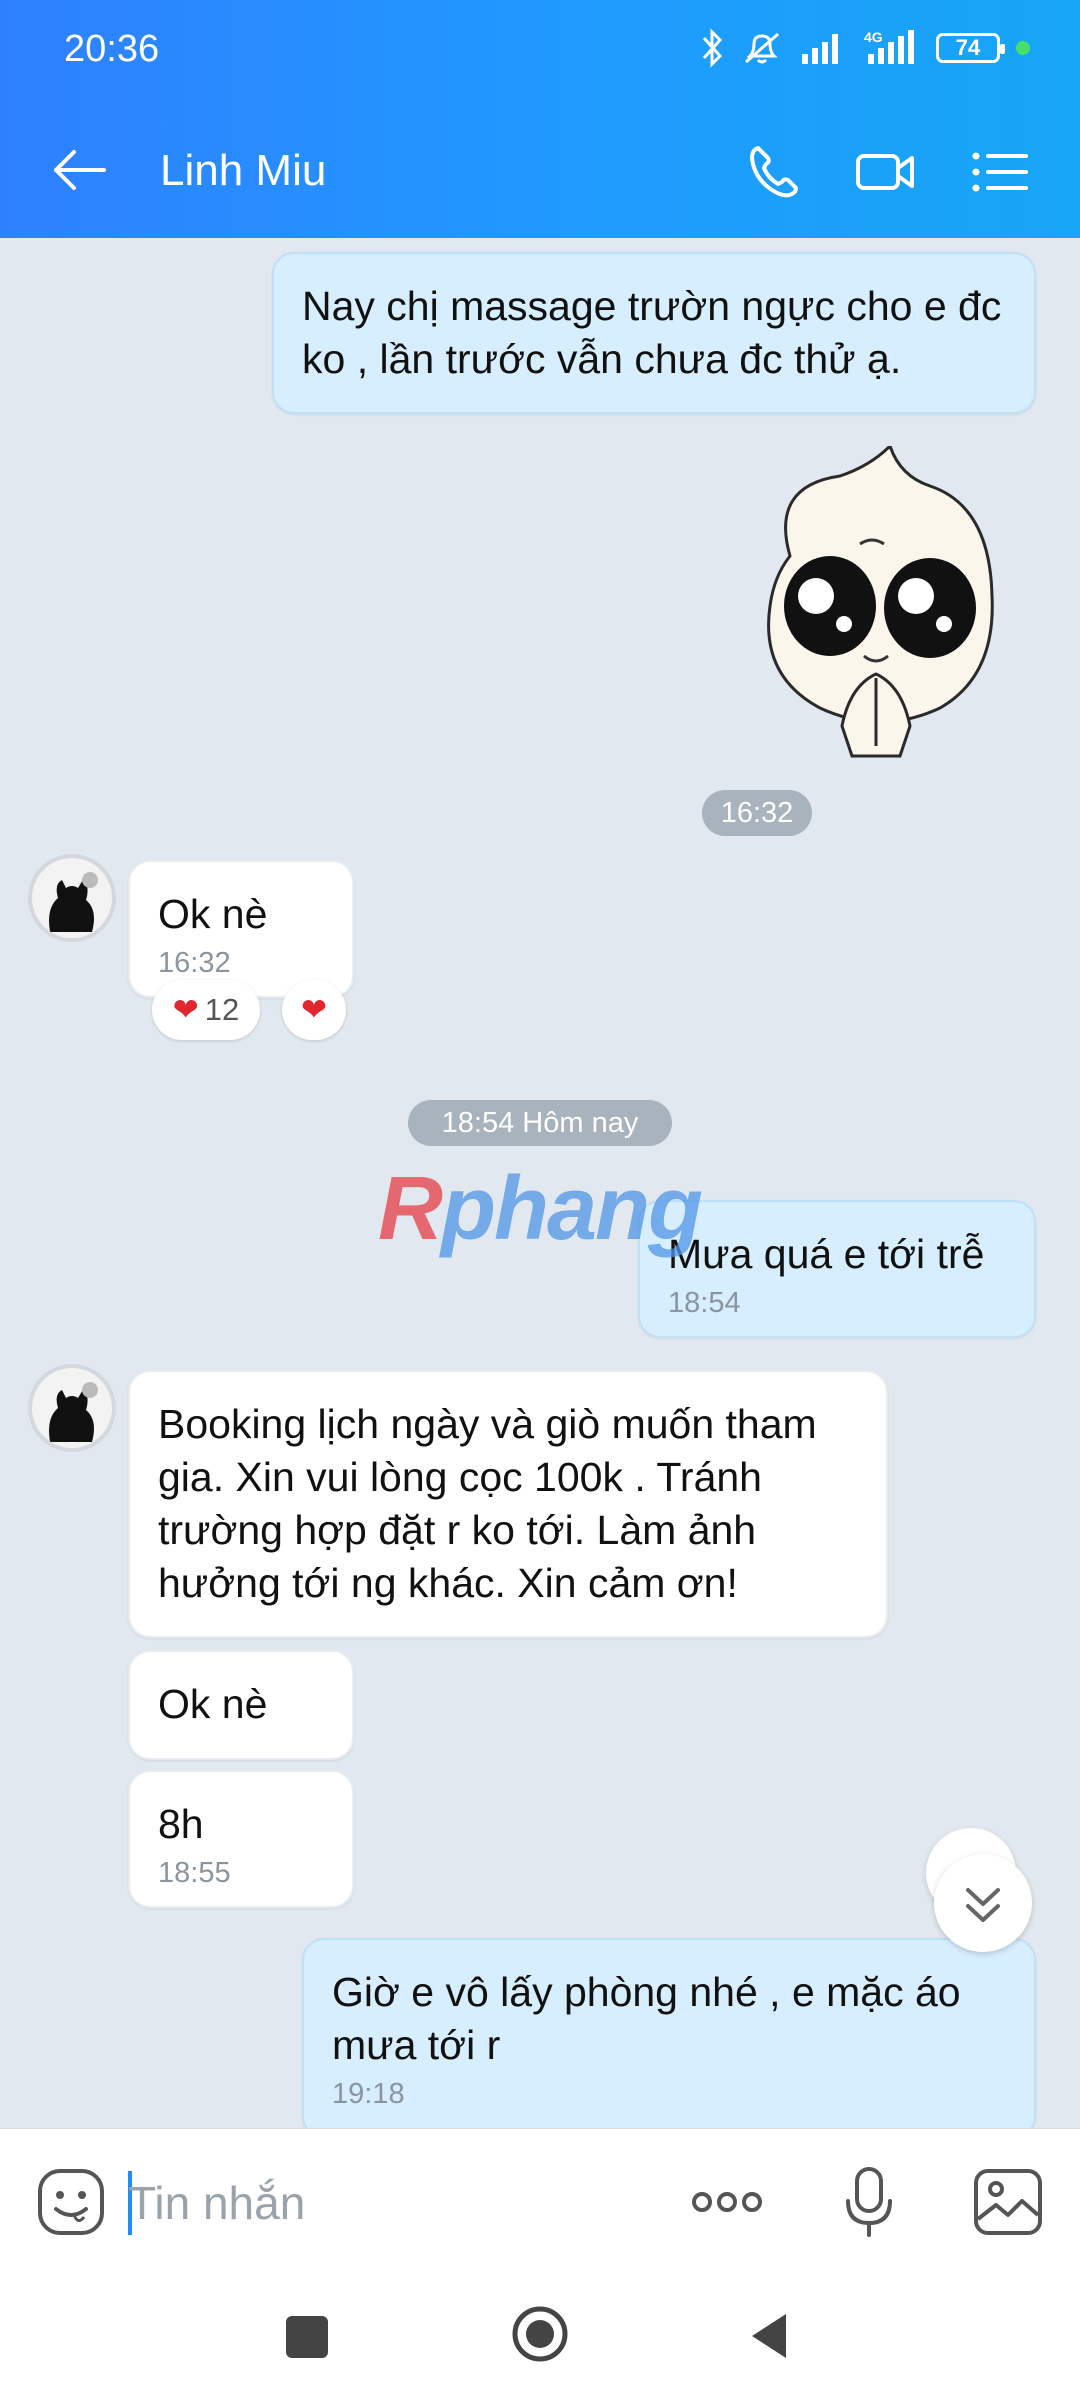 This screenshot has width=1080, height=2400. Describe the element at coordinates (194, 963) in the screenshot. I see `message-time: 16:32` at that location.